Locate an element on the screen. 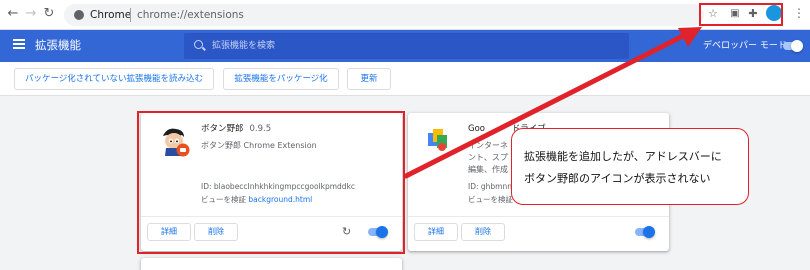 The image size is (810, 270). callout-line-2: ボタン野郎のアイコンが表示されない is located at coordinates (617, 178).